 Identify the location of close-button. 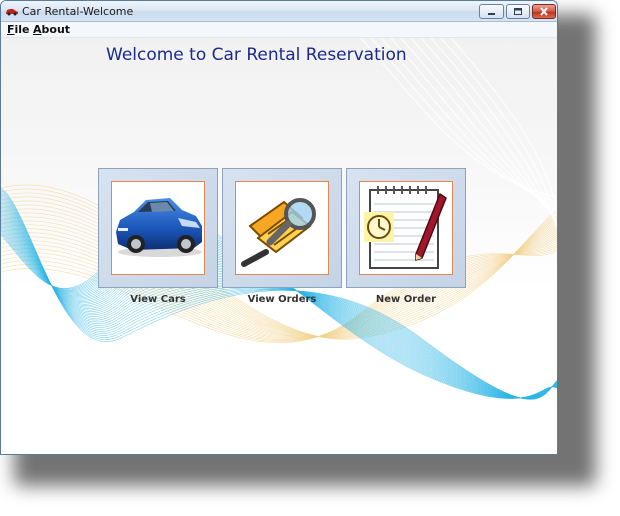
(544, 11).